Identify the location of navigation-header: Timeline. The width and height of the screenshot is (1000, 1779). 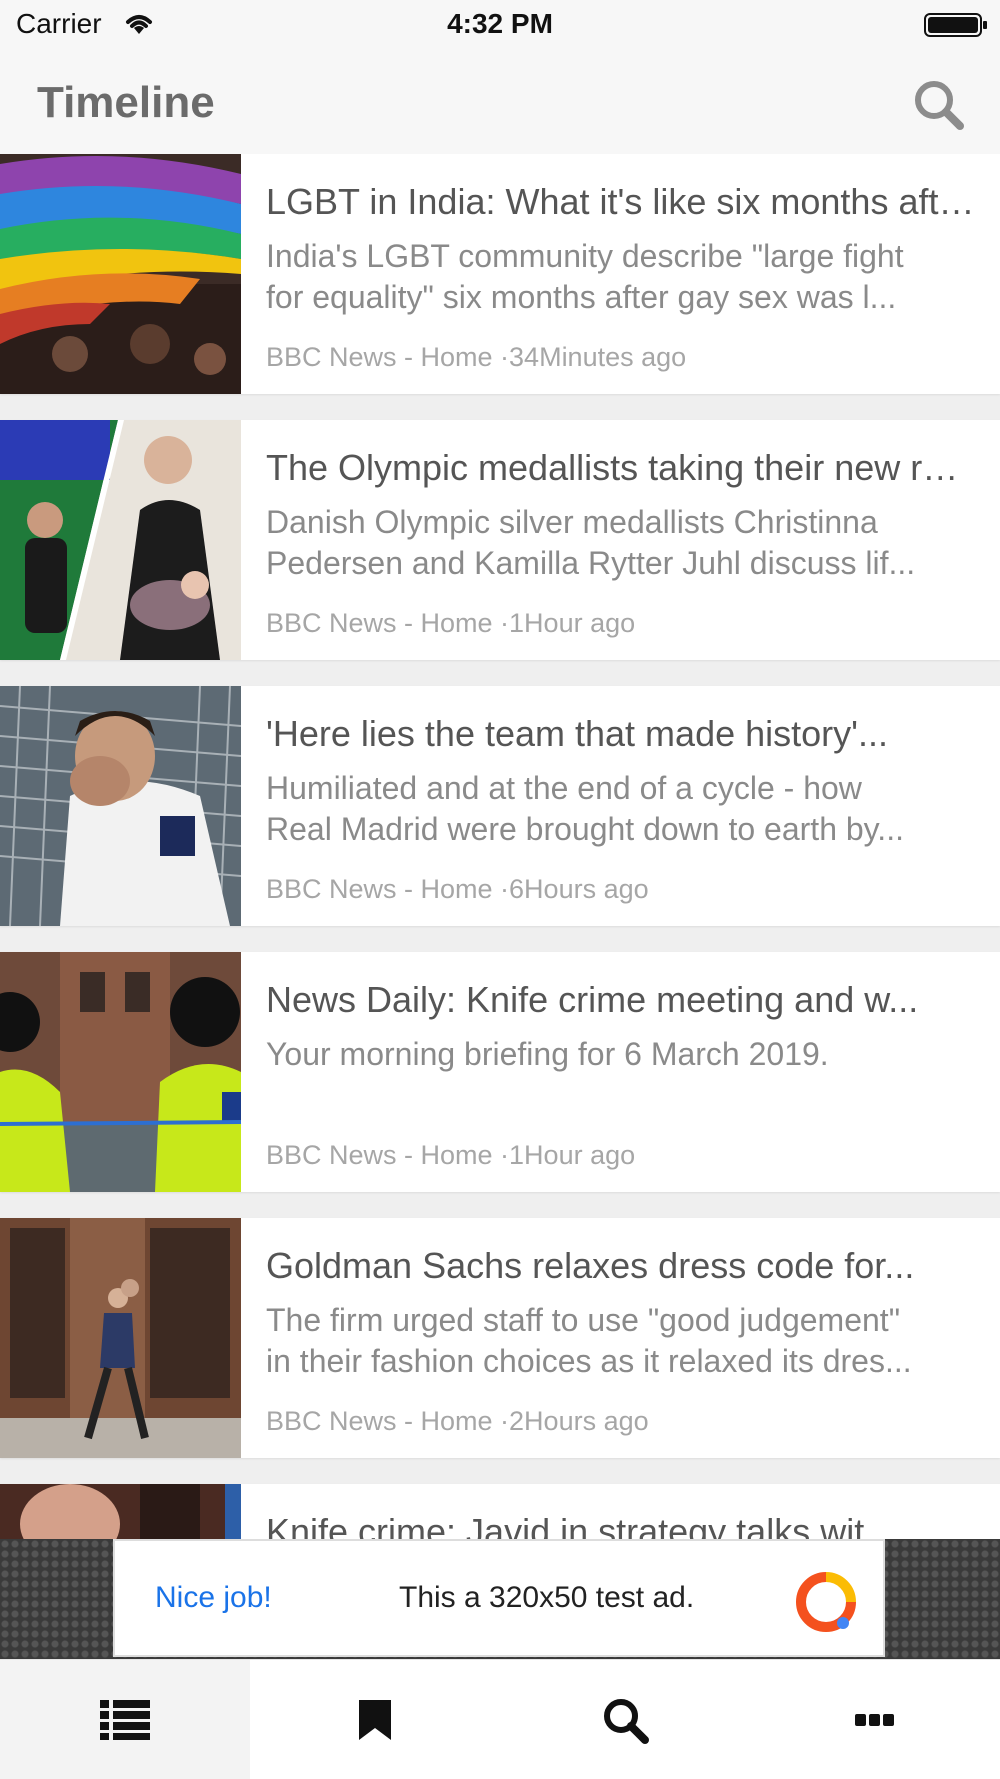
(500, 102).